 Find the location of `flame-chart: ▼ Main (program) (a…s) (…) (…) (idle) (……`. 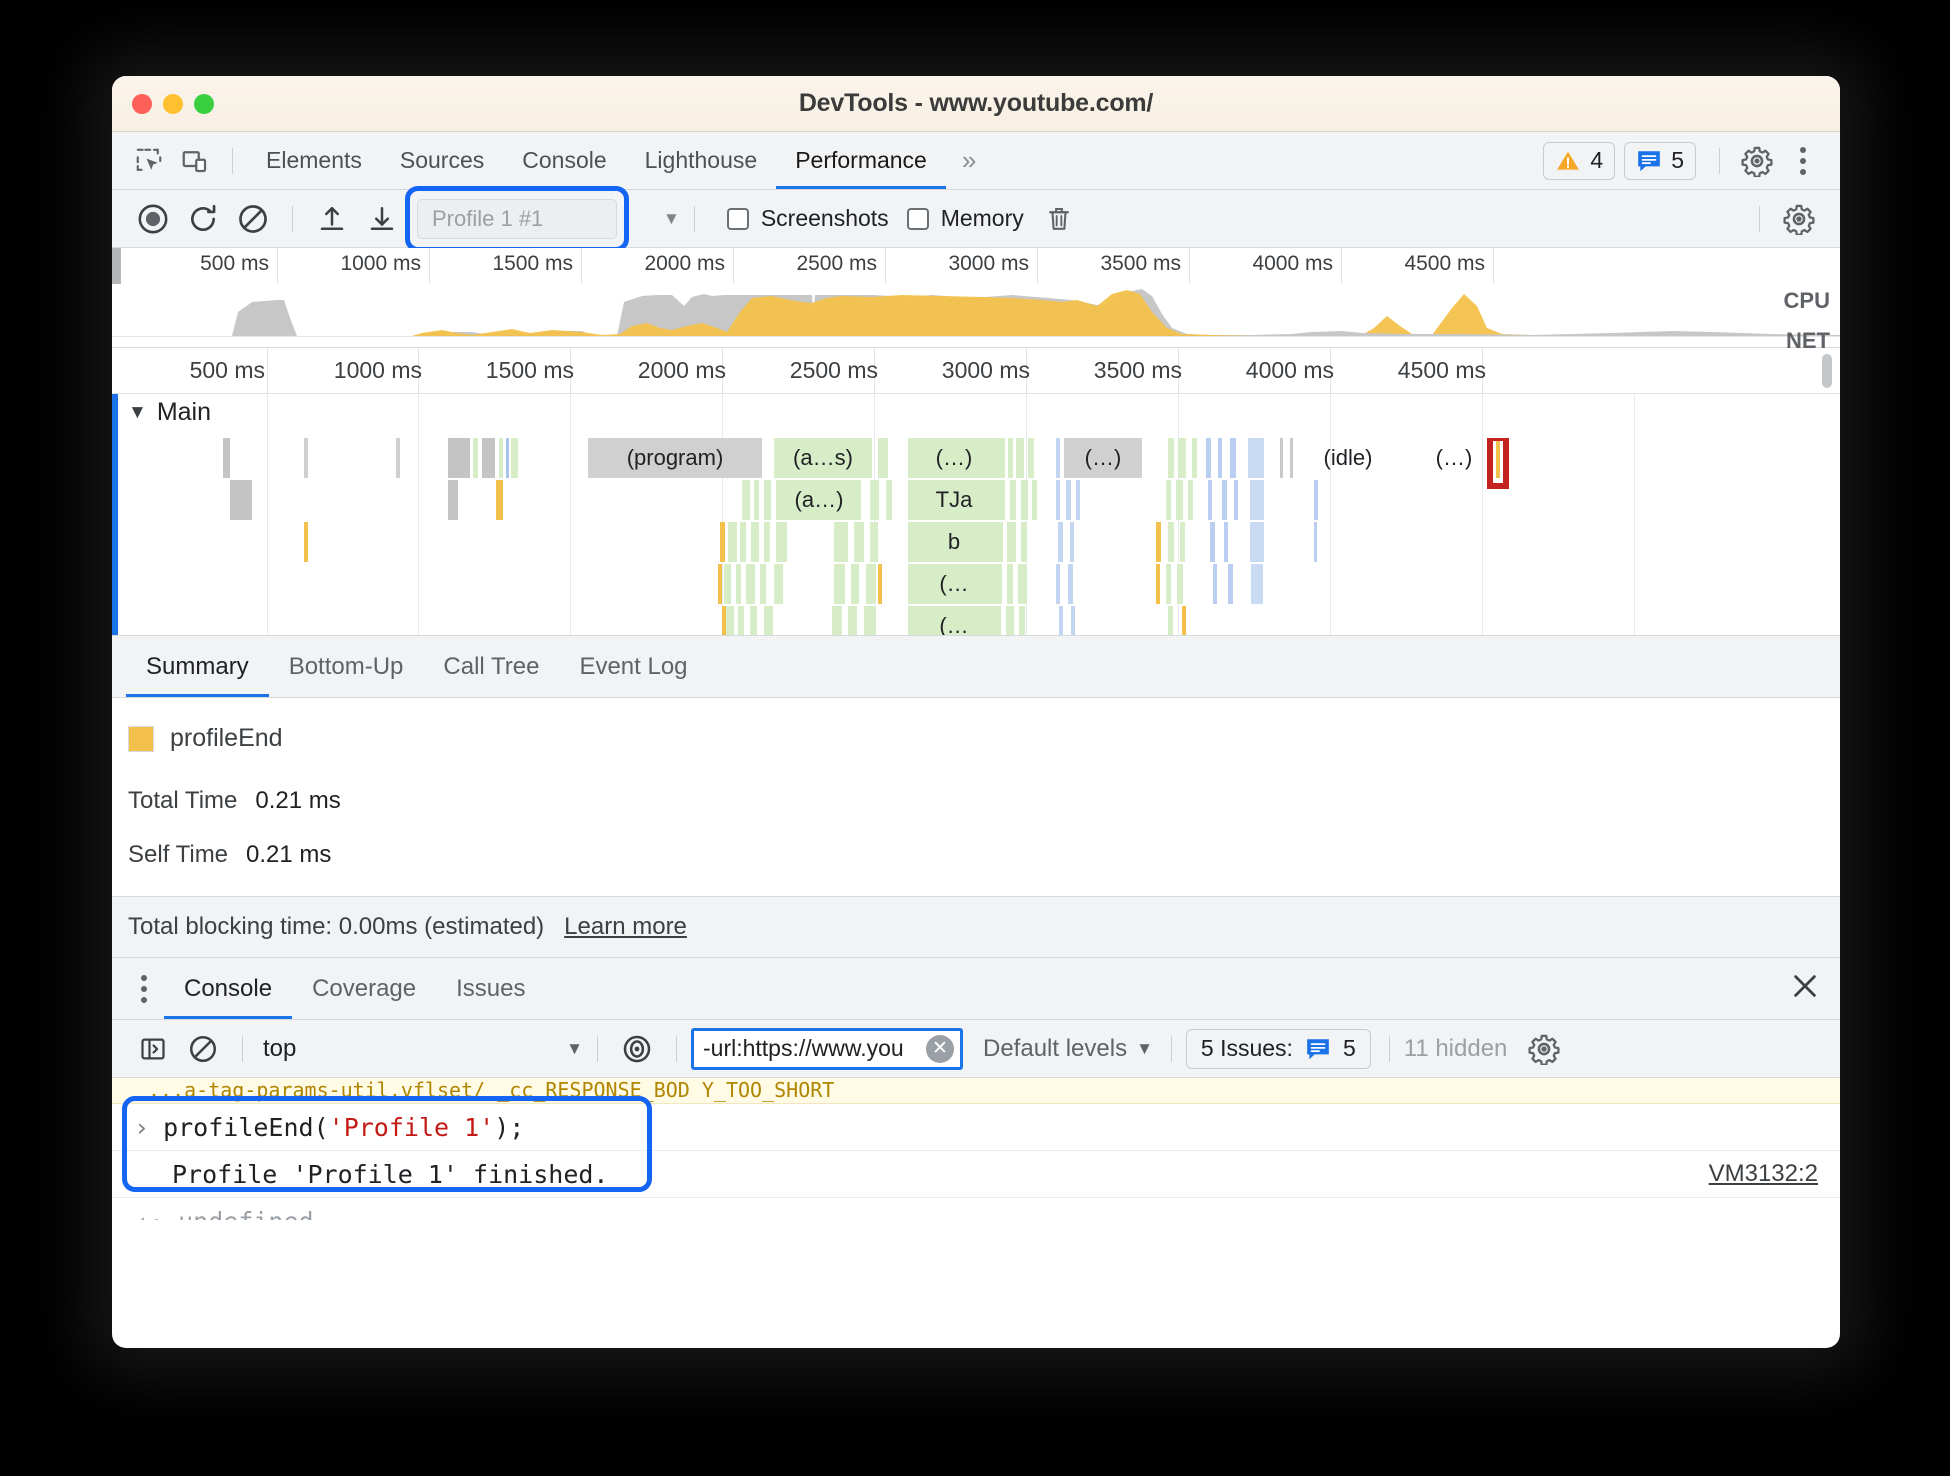

flame-chart: ▼ Main (program) (a…s) (…) (…) (idle) (…… is located at coordinates (976, 515).